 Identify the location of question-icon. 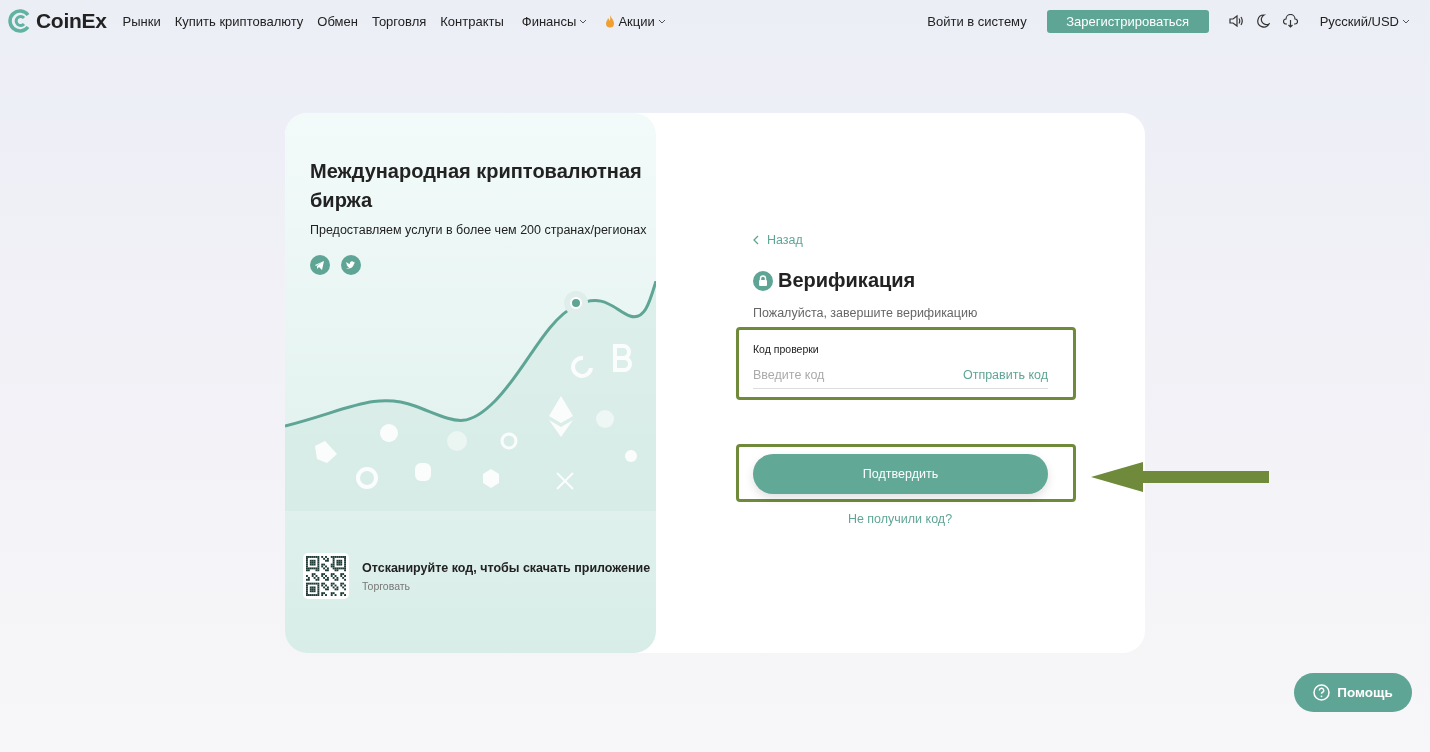
(1322, 692).